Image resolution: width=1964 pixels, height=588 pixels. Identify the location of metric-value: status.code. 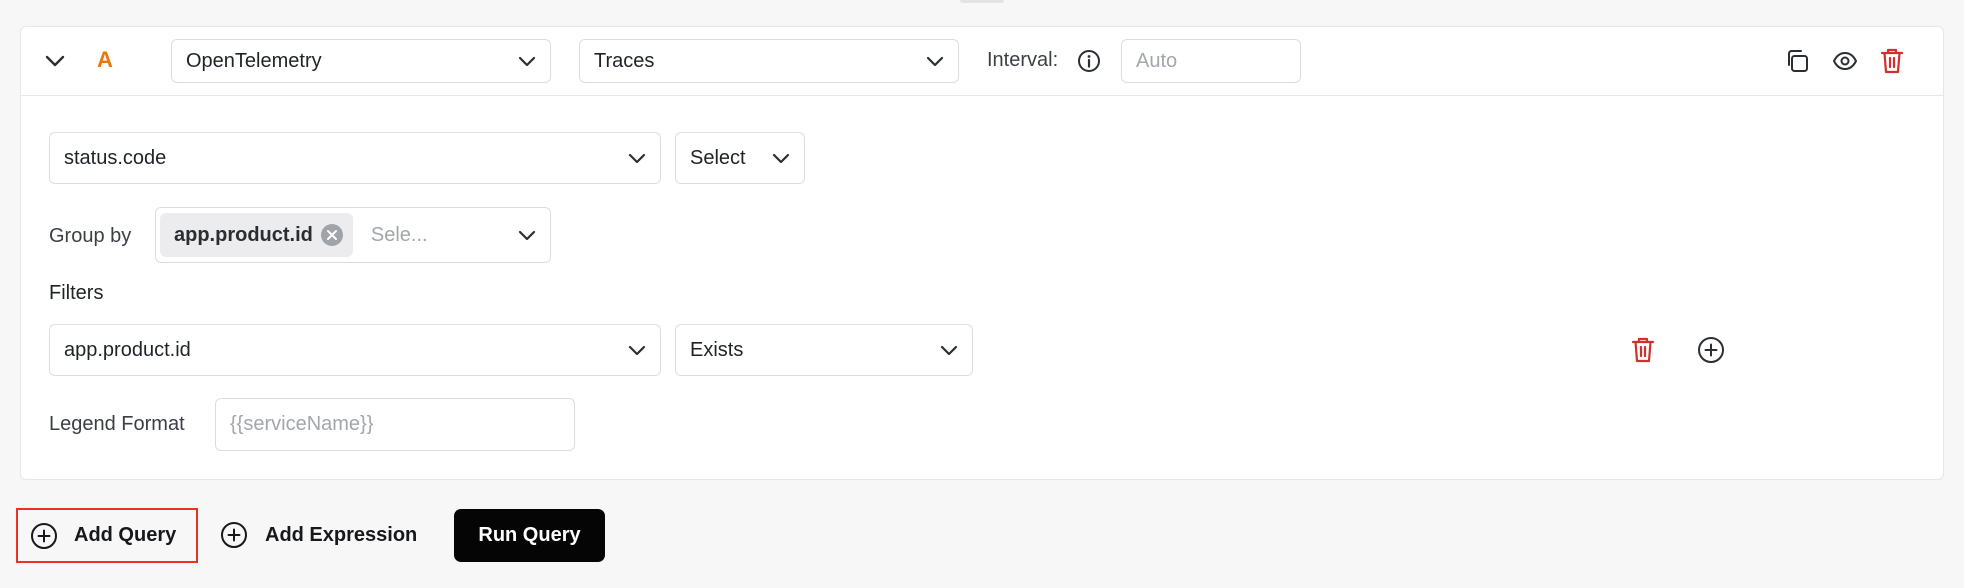
(115, 157).